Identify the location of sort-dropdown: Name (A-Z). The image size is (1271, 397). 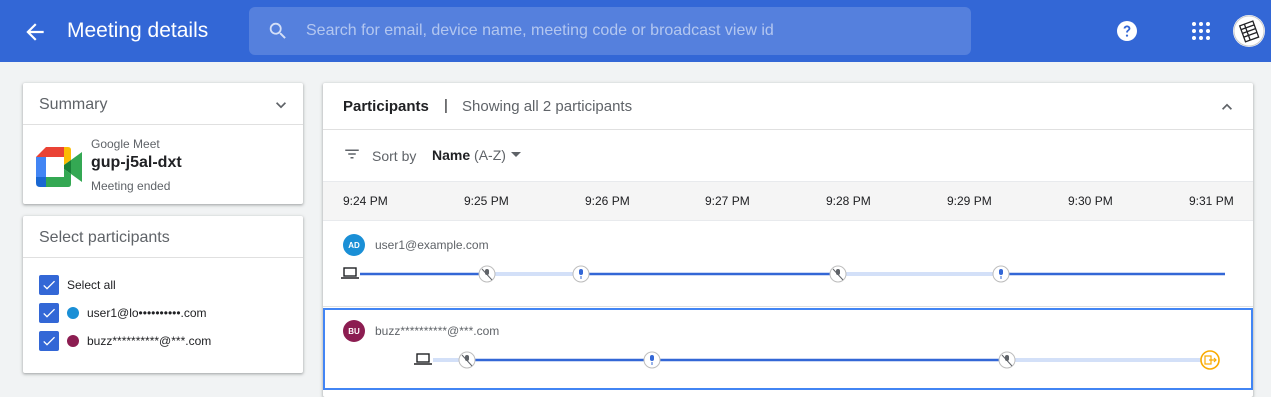
(469, 155).